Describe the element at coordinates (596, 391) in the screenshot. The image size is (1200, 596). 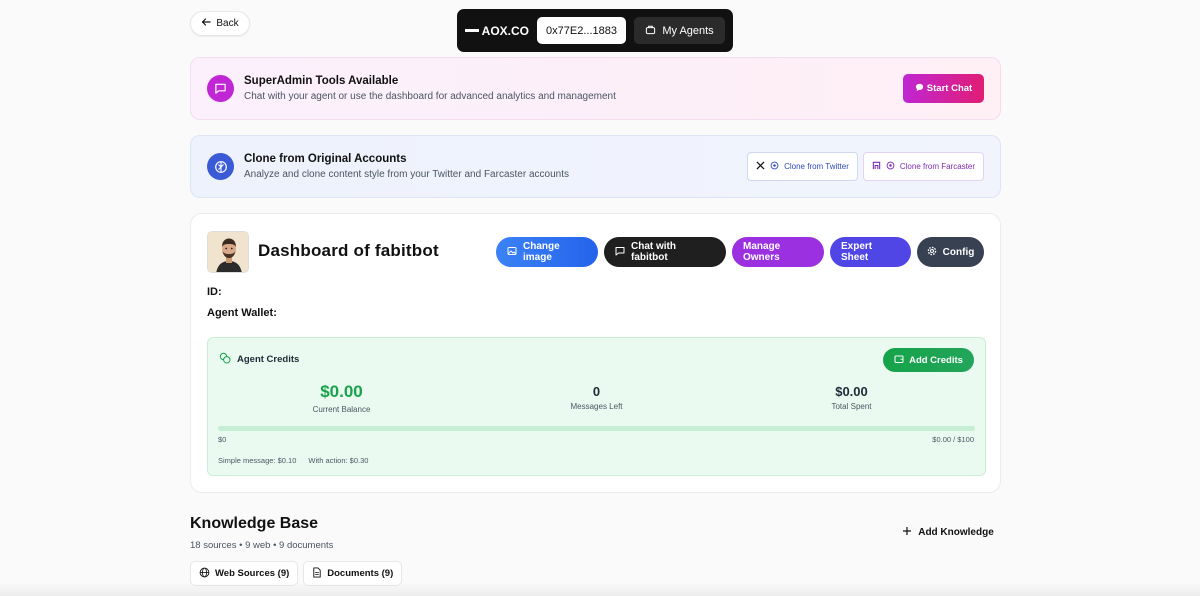
I see `messages-left-value: 0` at that location.